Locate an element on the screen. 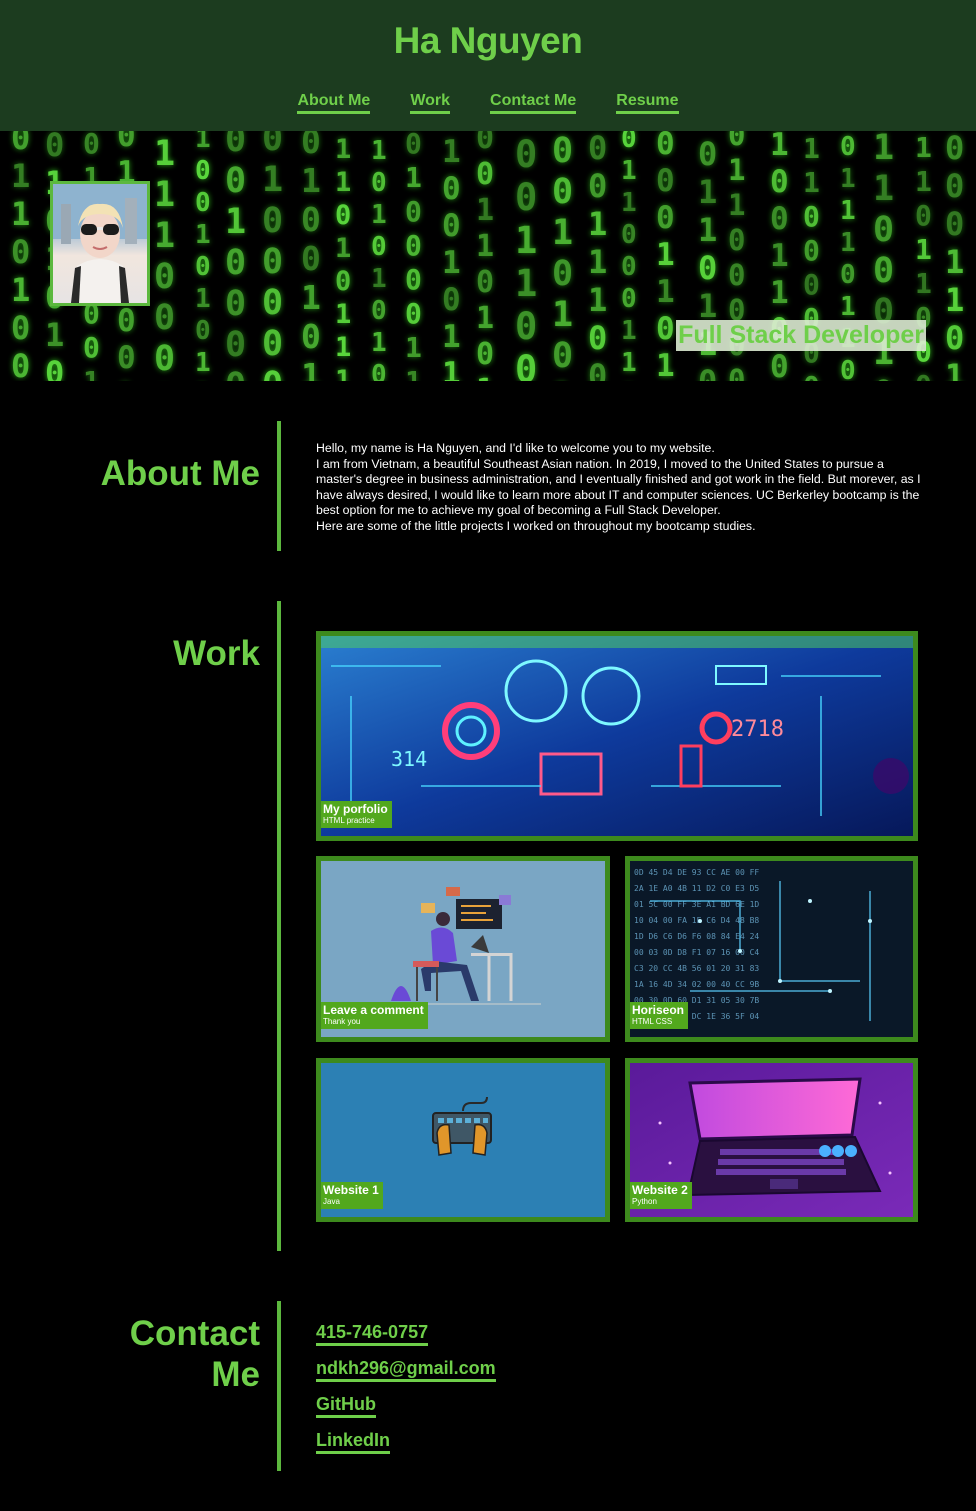 This screenshot has width=976, height=1511. svg-text: 2718 is located at coordinates (757, 729).